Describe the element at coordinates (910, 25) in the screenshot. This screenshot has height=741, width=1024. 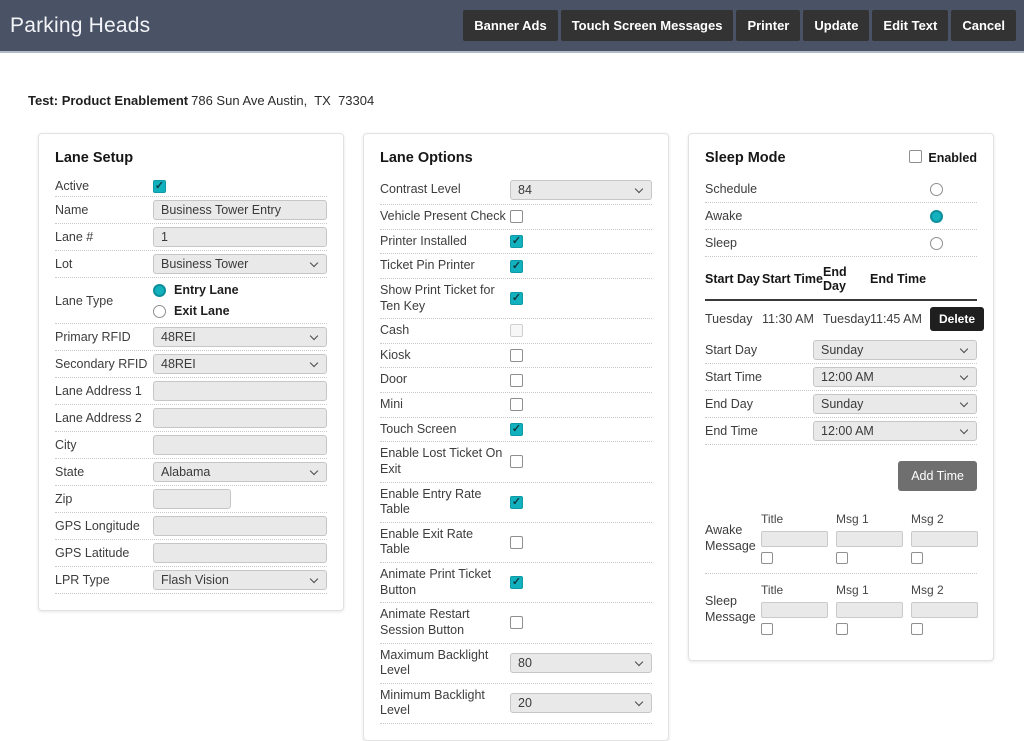
I see `toolbar-button-edit-text: Edit Text` at that location.